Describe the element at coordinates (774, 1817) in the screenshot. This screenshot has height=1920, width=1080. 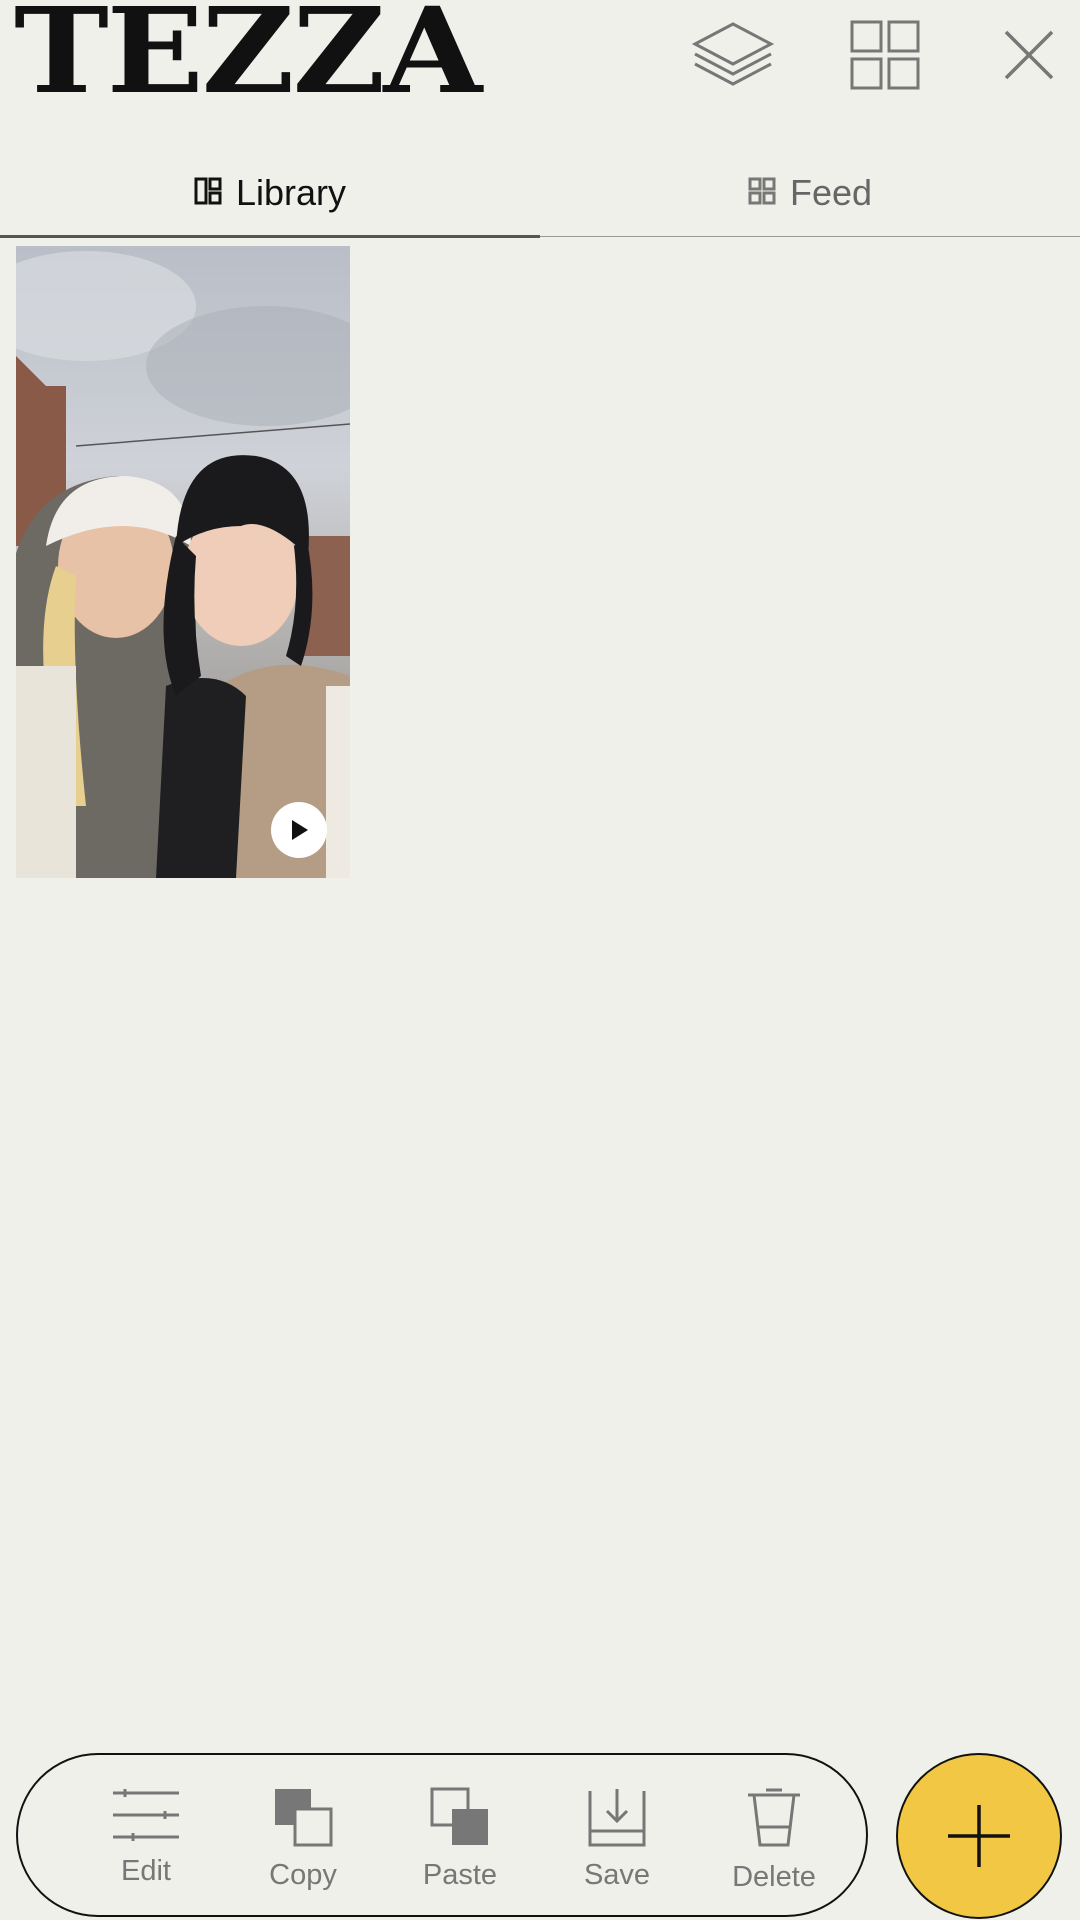
I see `trash-icon` at that location.